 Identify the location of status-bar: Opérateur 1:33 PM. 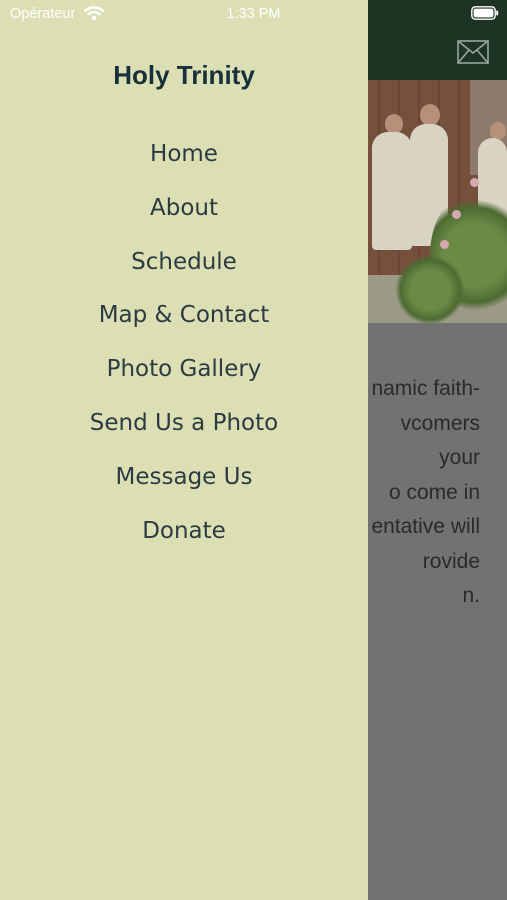
(253, 15).